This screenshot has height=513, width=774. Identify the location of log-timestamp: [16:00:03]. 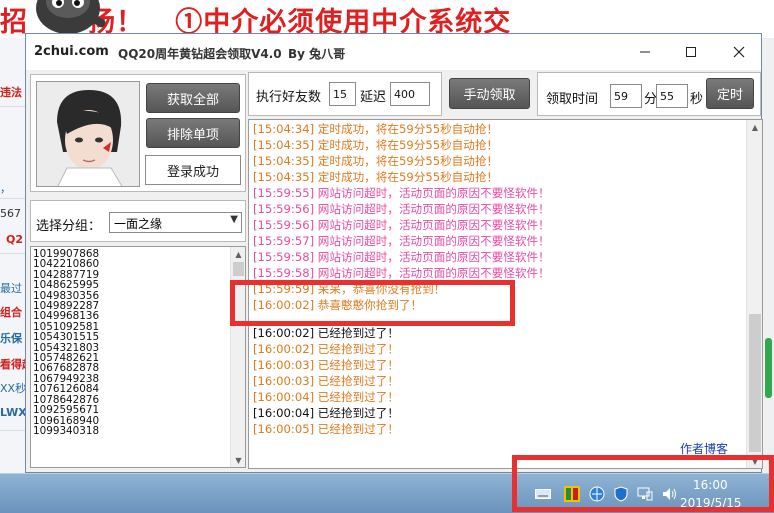
(284, 381).